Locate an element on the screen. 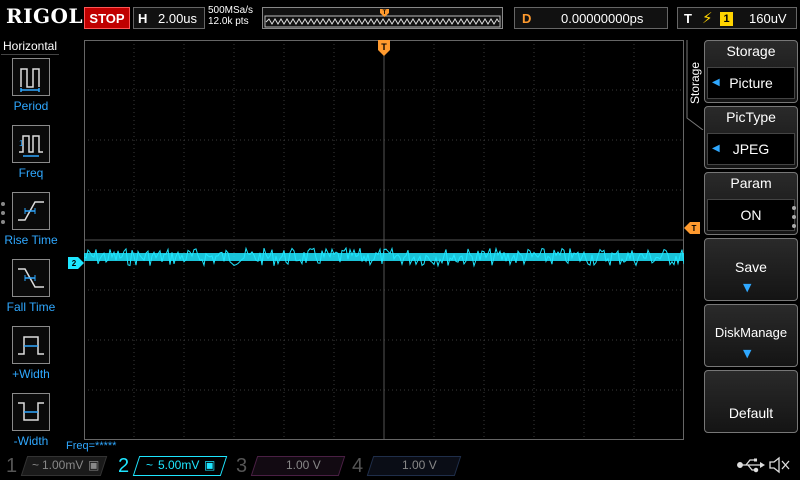 The width and height of the screenshot is (800, 480). menu-tab-frame is located at coordinates (695, 85).